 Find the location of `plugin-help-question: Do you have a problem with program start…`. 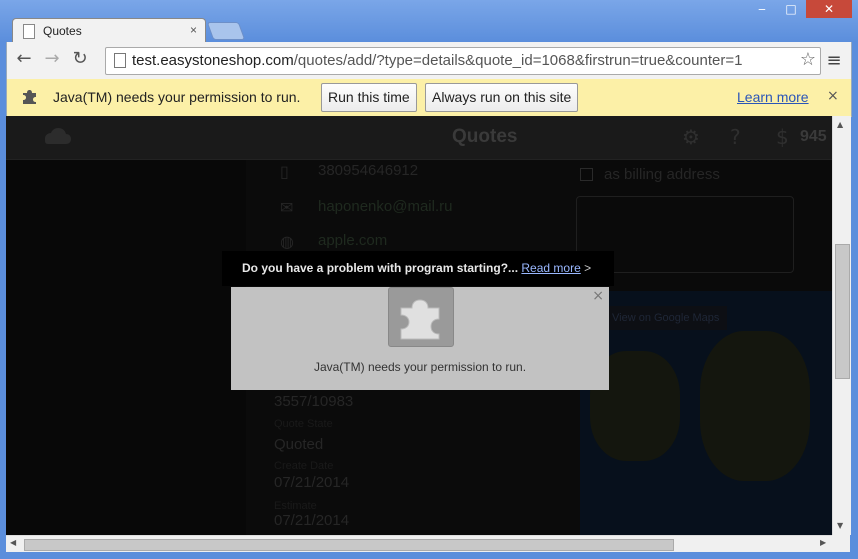

plugin-help-question: Do you have a problem with program start… is located at coordinates (417, 268).